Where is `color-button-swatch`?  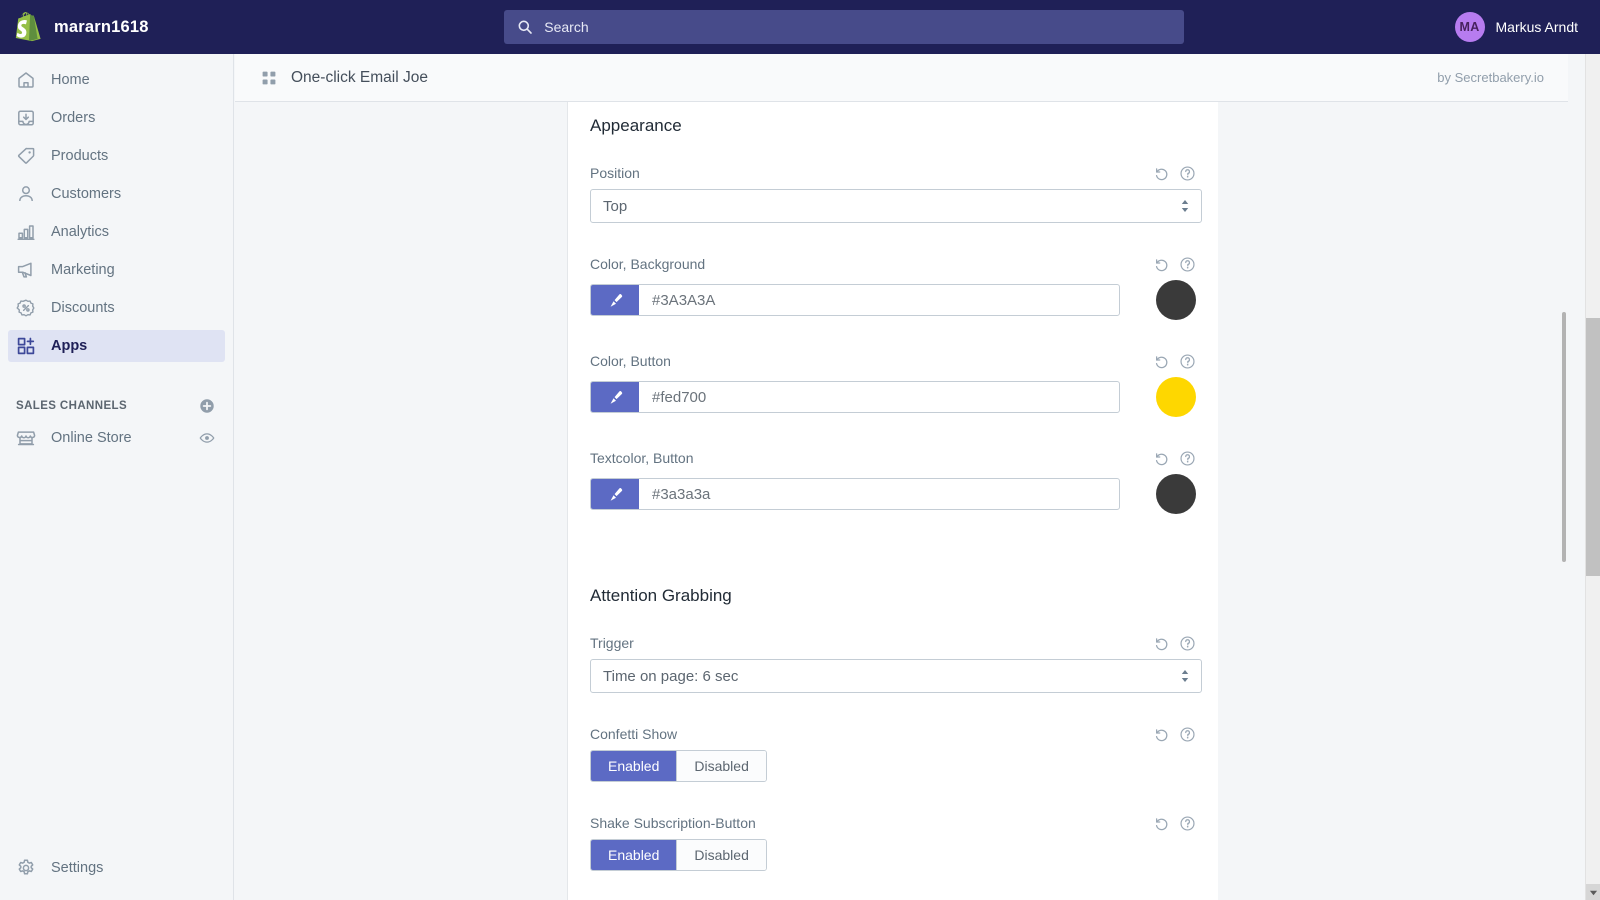 color-button-swatch is located at coordinates (1176, 397).